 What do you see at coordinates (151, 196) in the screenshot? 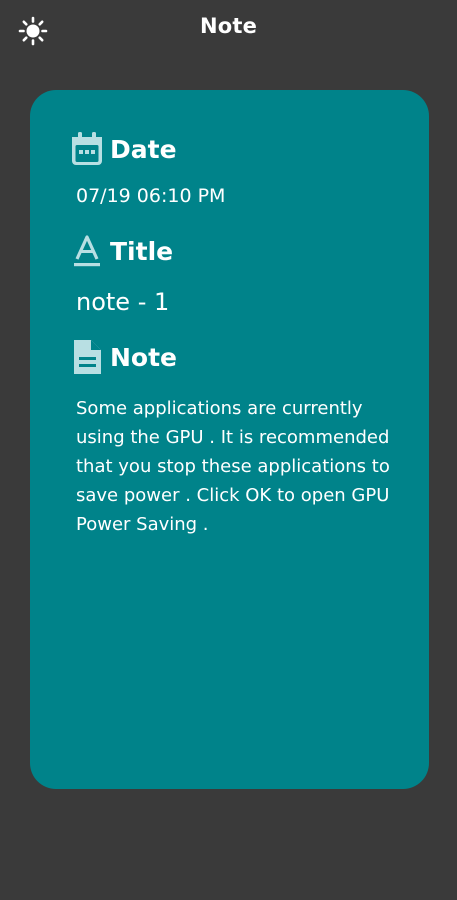
I see `date-value: 07/19 06:10 PM` at bounding box center [151, 196].